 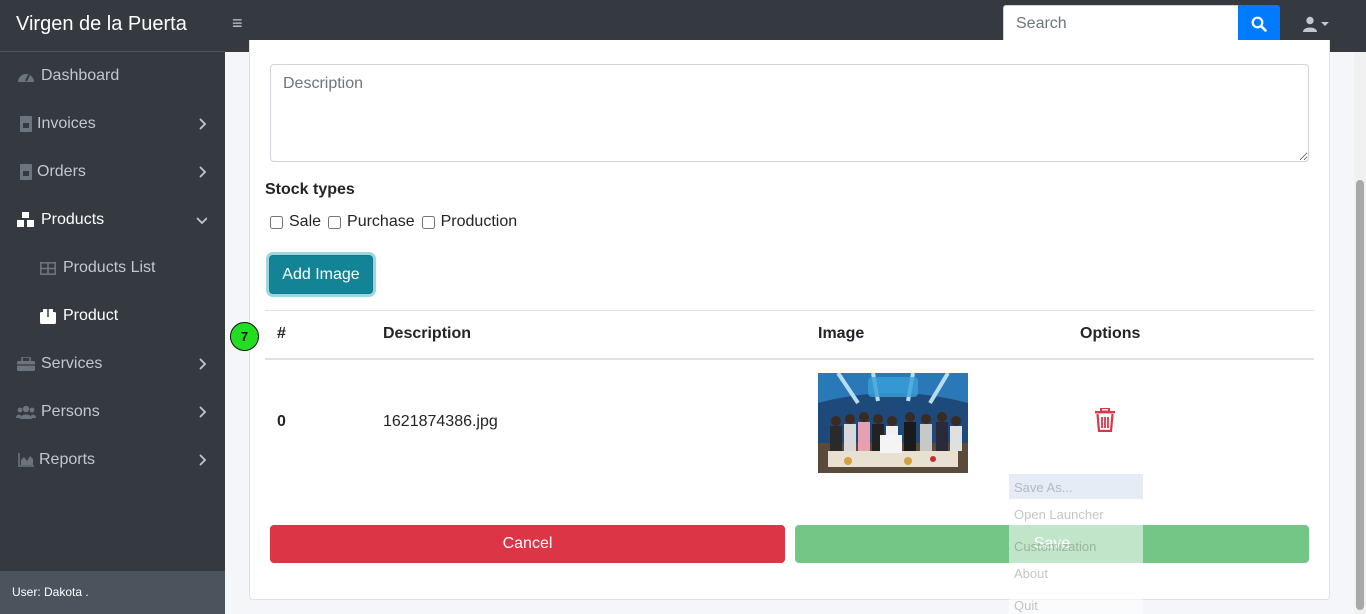 What do you see at coordinates (112, 124) in the screenshot?
I see `sidebar-item-invoices: Invoices` at bounding box center [112, 124].